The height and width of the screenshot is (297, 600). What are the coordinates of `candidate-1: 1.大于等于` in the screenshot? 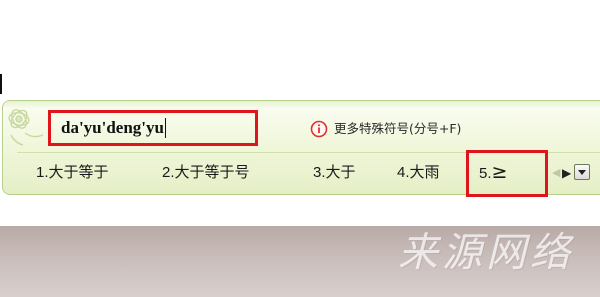 It's located at (72, 172).